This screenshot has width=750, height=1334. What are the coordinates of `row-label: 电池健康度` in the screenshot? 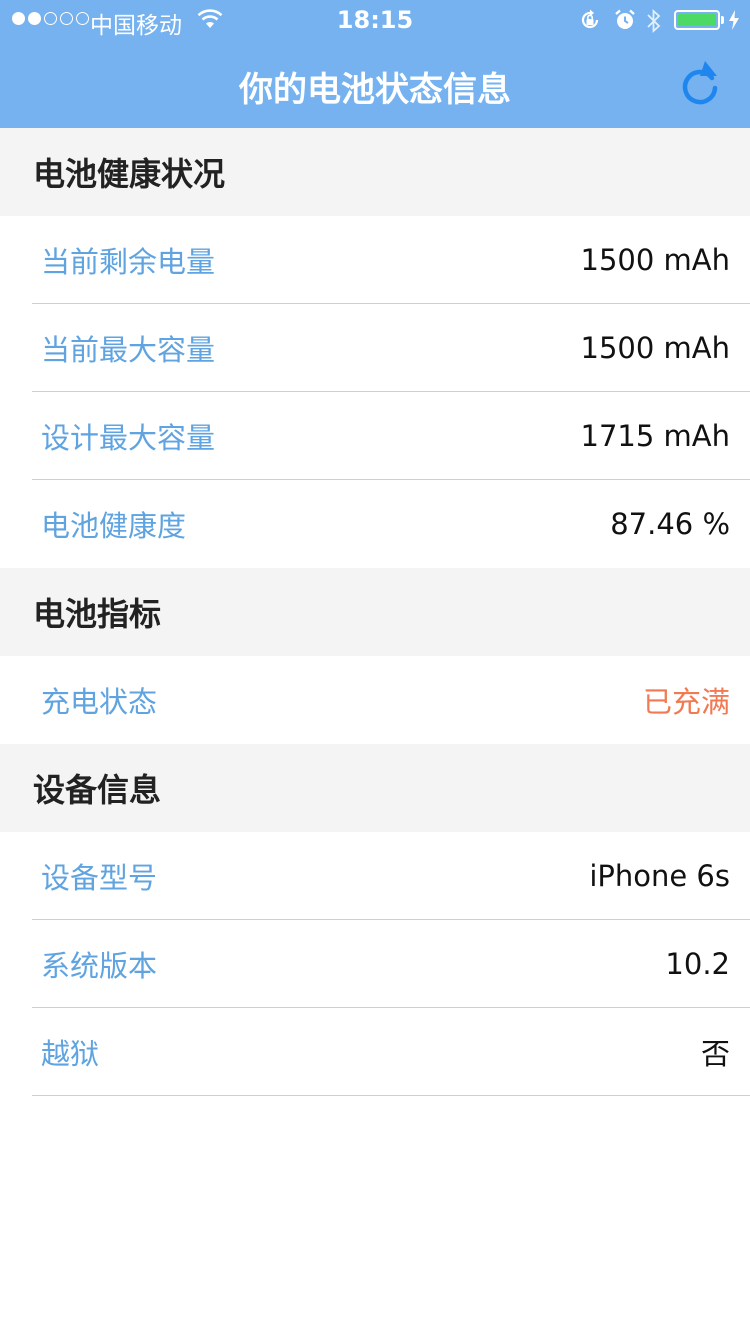 It's located at (114, 526).